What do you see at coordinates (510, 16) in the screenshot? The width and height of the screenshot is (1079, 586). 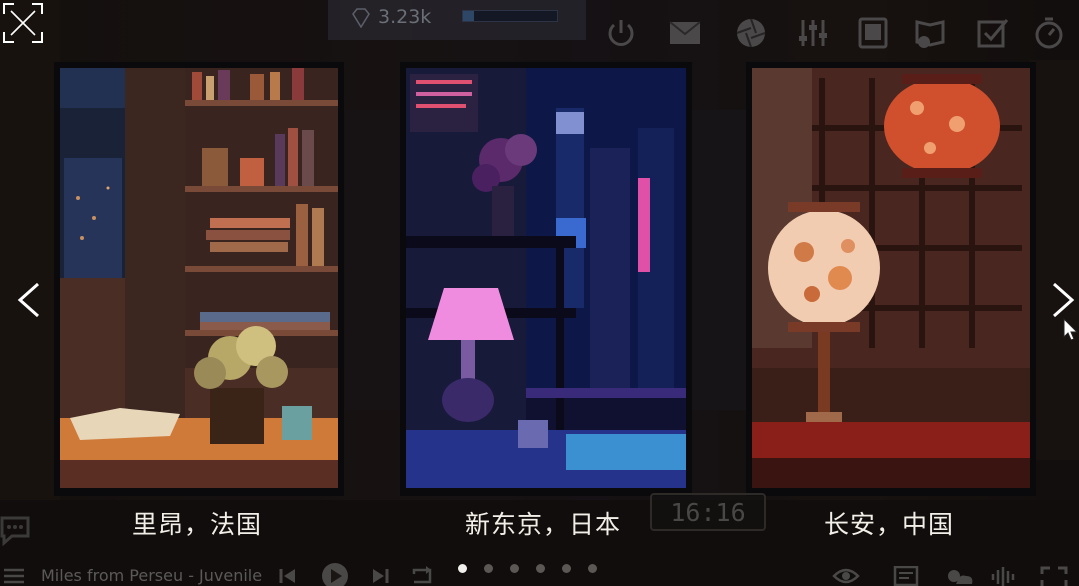 I see `level-progress-bar` at bounding box center [510, 16].